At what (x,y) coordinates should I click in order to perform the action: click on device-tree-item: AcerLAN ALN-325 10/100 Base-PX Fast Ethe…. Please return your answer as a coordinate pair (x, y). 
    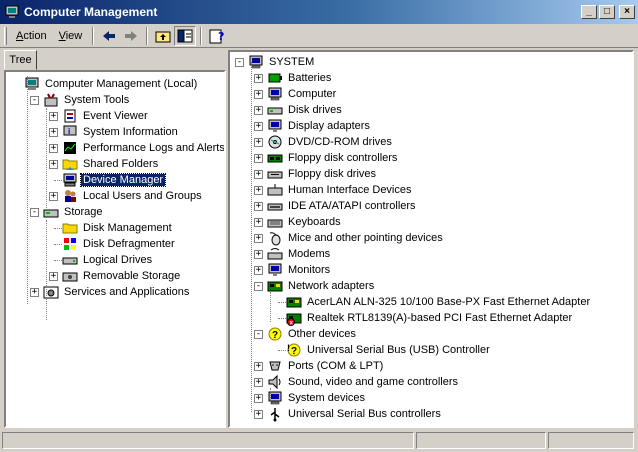
    Looking at the image, I should click on (439, 302).